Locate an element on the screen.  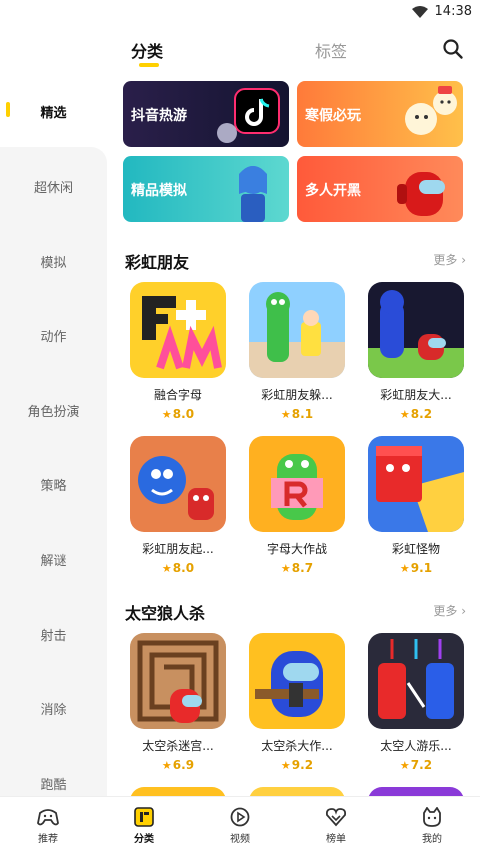
bottom-nav-profile: 我的 is located at coordinates (432, 825).